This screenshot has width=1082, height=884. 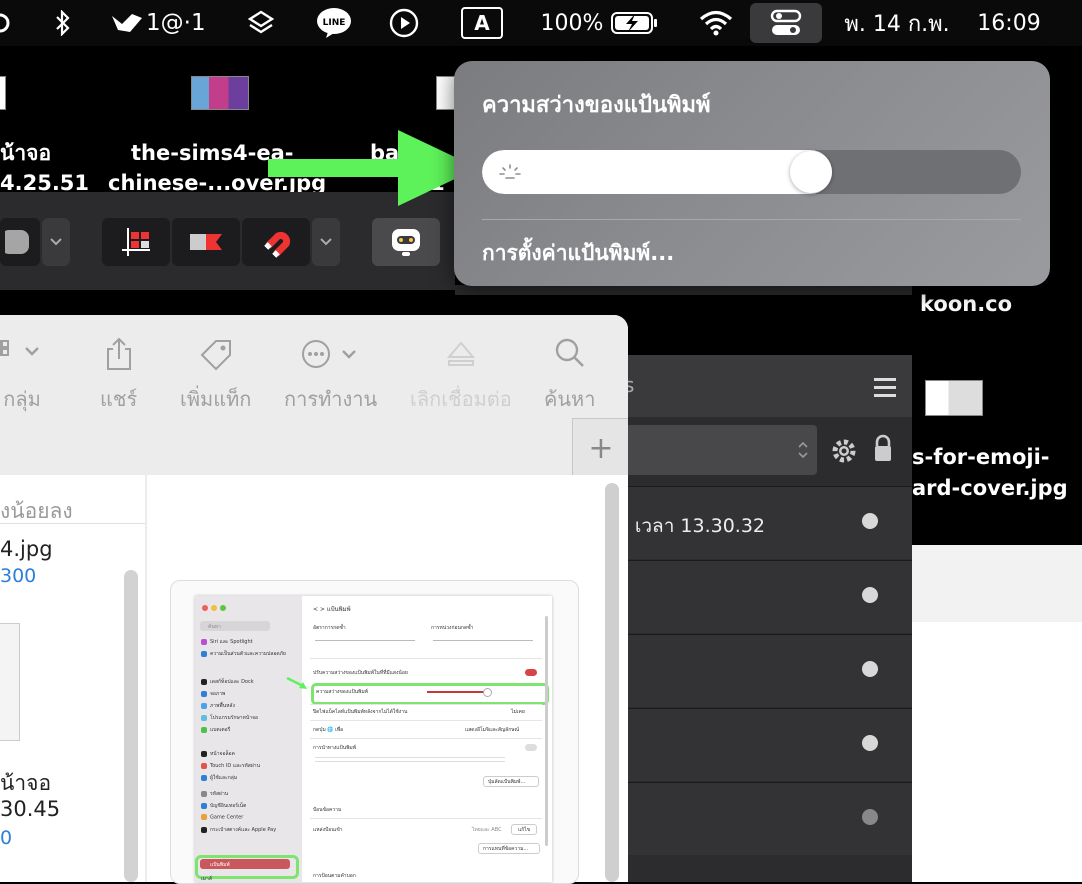 I want to click on desktop-file-label: koon.co, so click(x=966, y=304).